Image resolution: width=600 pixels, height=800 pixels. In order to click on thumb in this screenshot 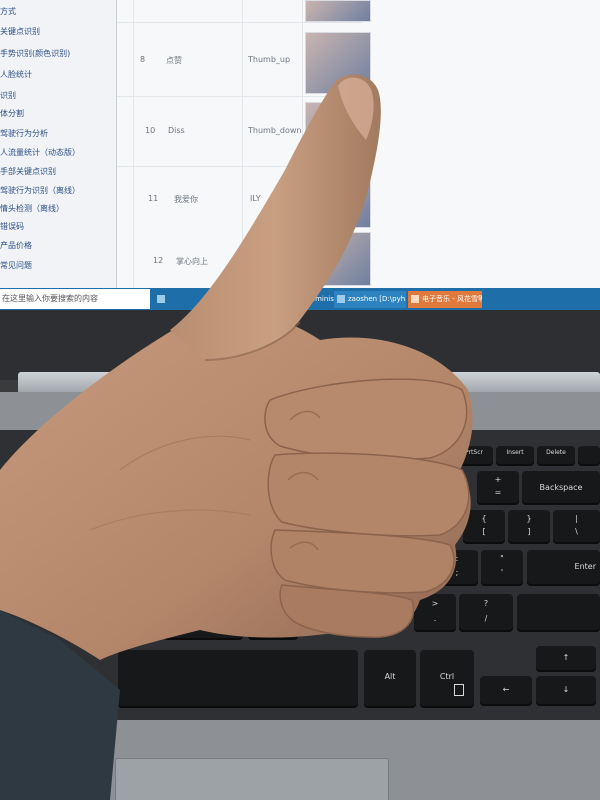, I will do `click(275, 217)`.